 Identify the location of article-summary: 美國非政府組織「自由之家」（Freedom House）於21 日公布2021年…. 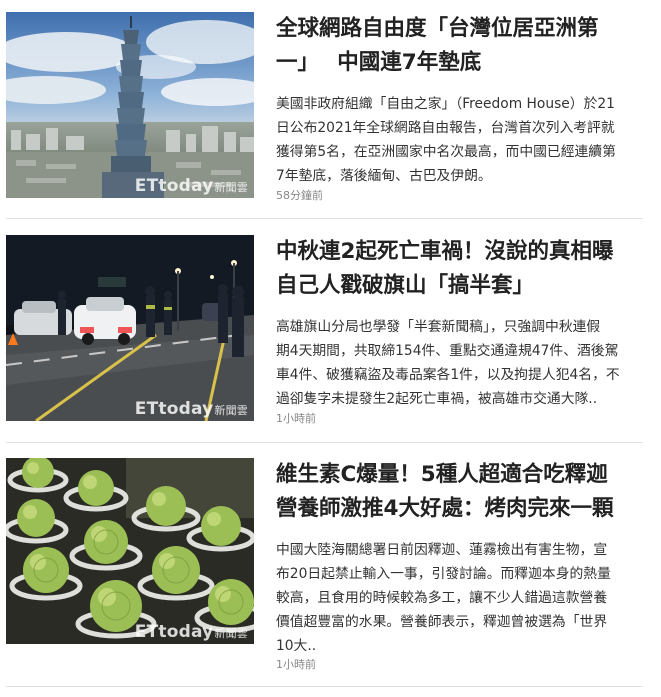
(446, 140).